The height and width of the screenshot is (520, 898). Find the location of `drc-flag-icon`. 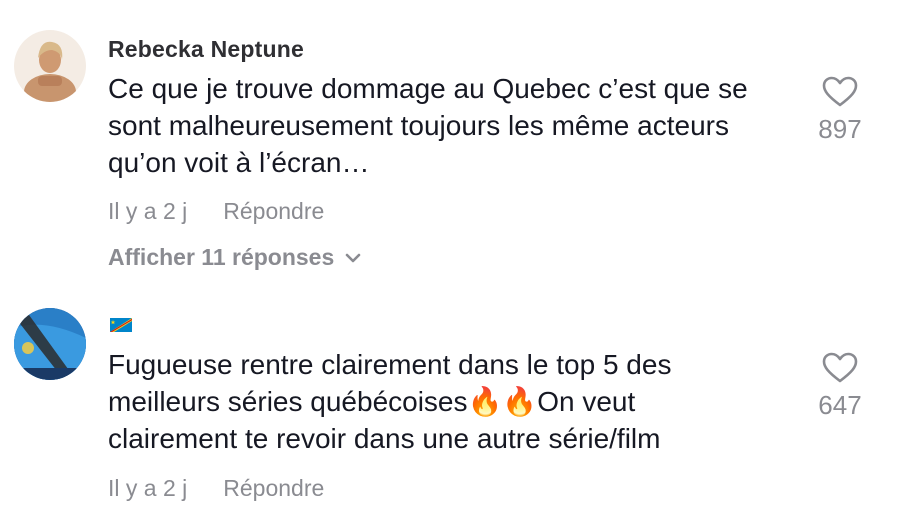

drc-flag-icon is located at coordinates (121, 325).